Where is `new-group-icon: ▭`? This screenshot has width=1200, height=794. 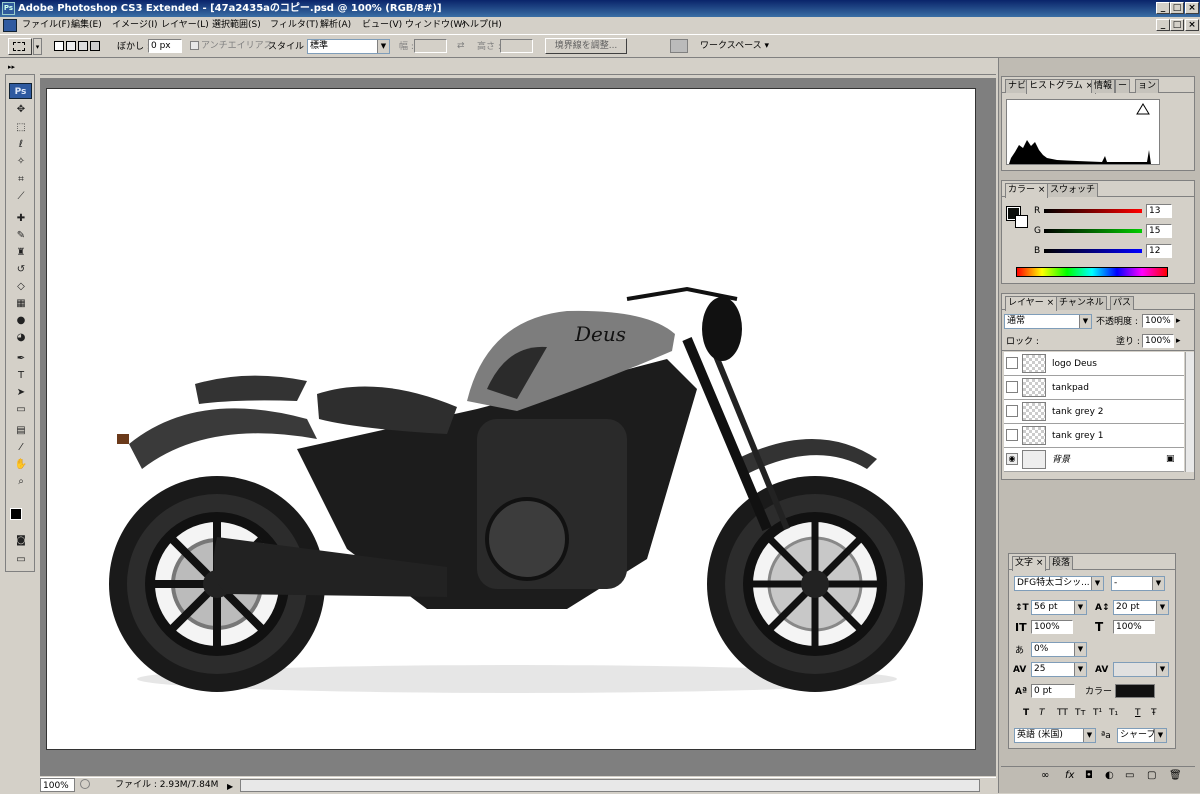
new-group-icon: ▭ is located at coordinates (1129, 775).